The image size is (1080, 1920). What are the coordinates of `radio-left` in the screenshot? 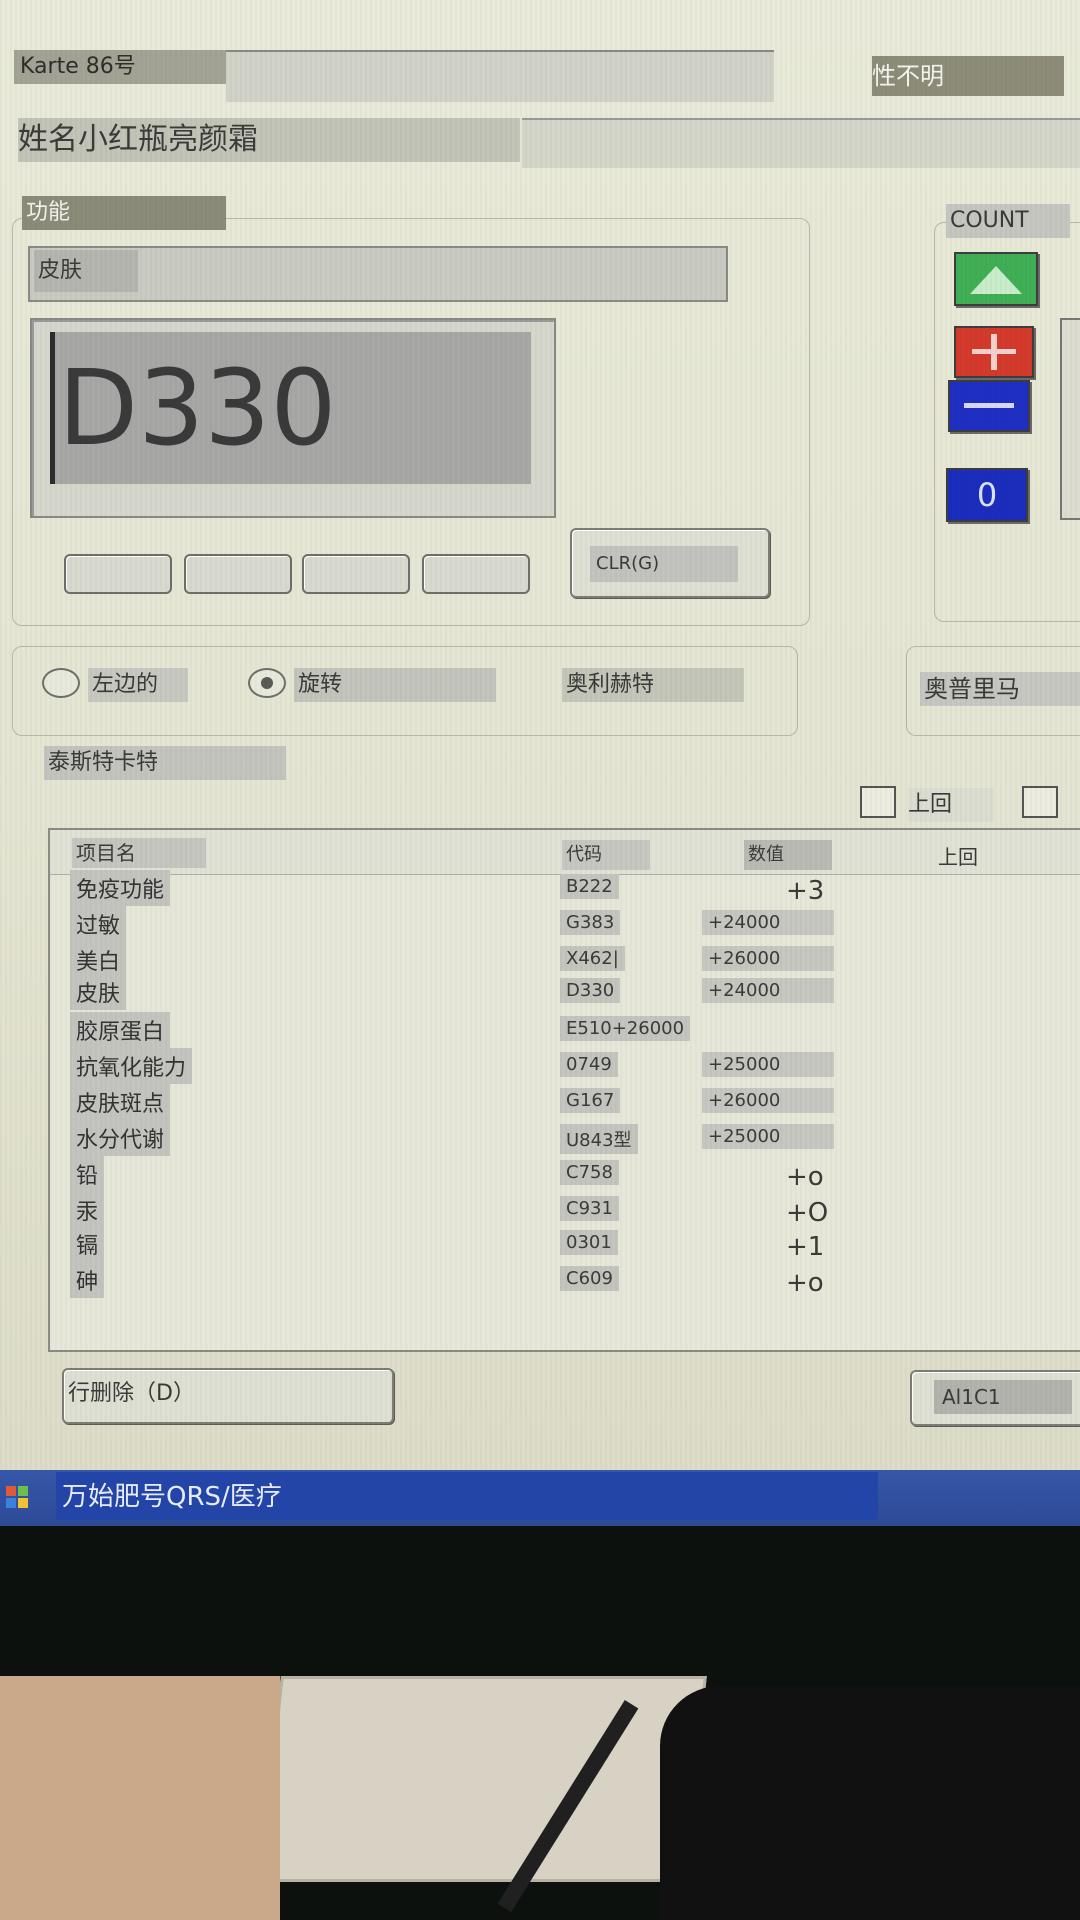 It's located at (61, 683).